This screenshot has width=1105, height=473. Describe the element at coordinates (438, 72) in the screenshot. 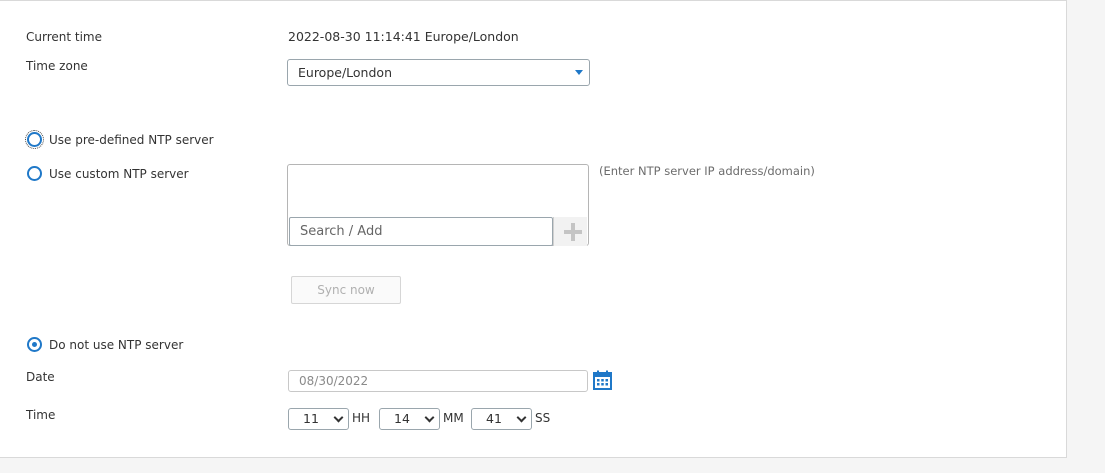

I see `time-zone-select: Europe/London` at that location.